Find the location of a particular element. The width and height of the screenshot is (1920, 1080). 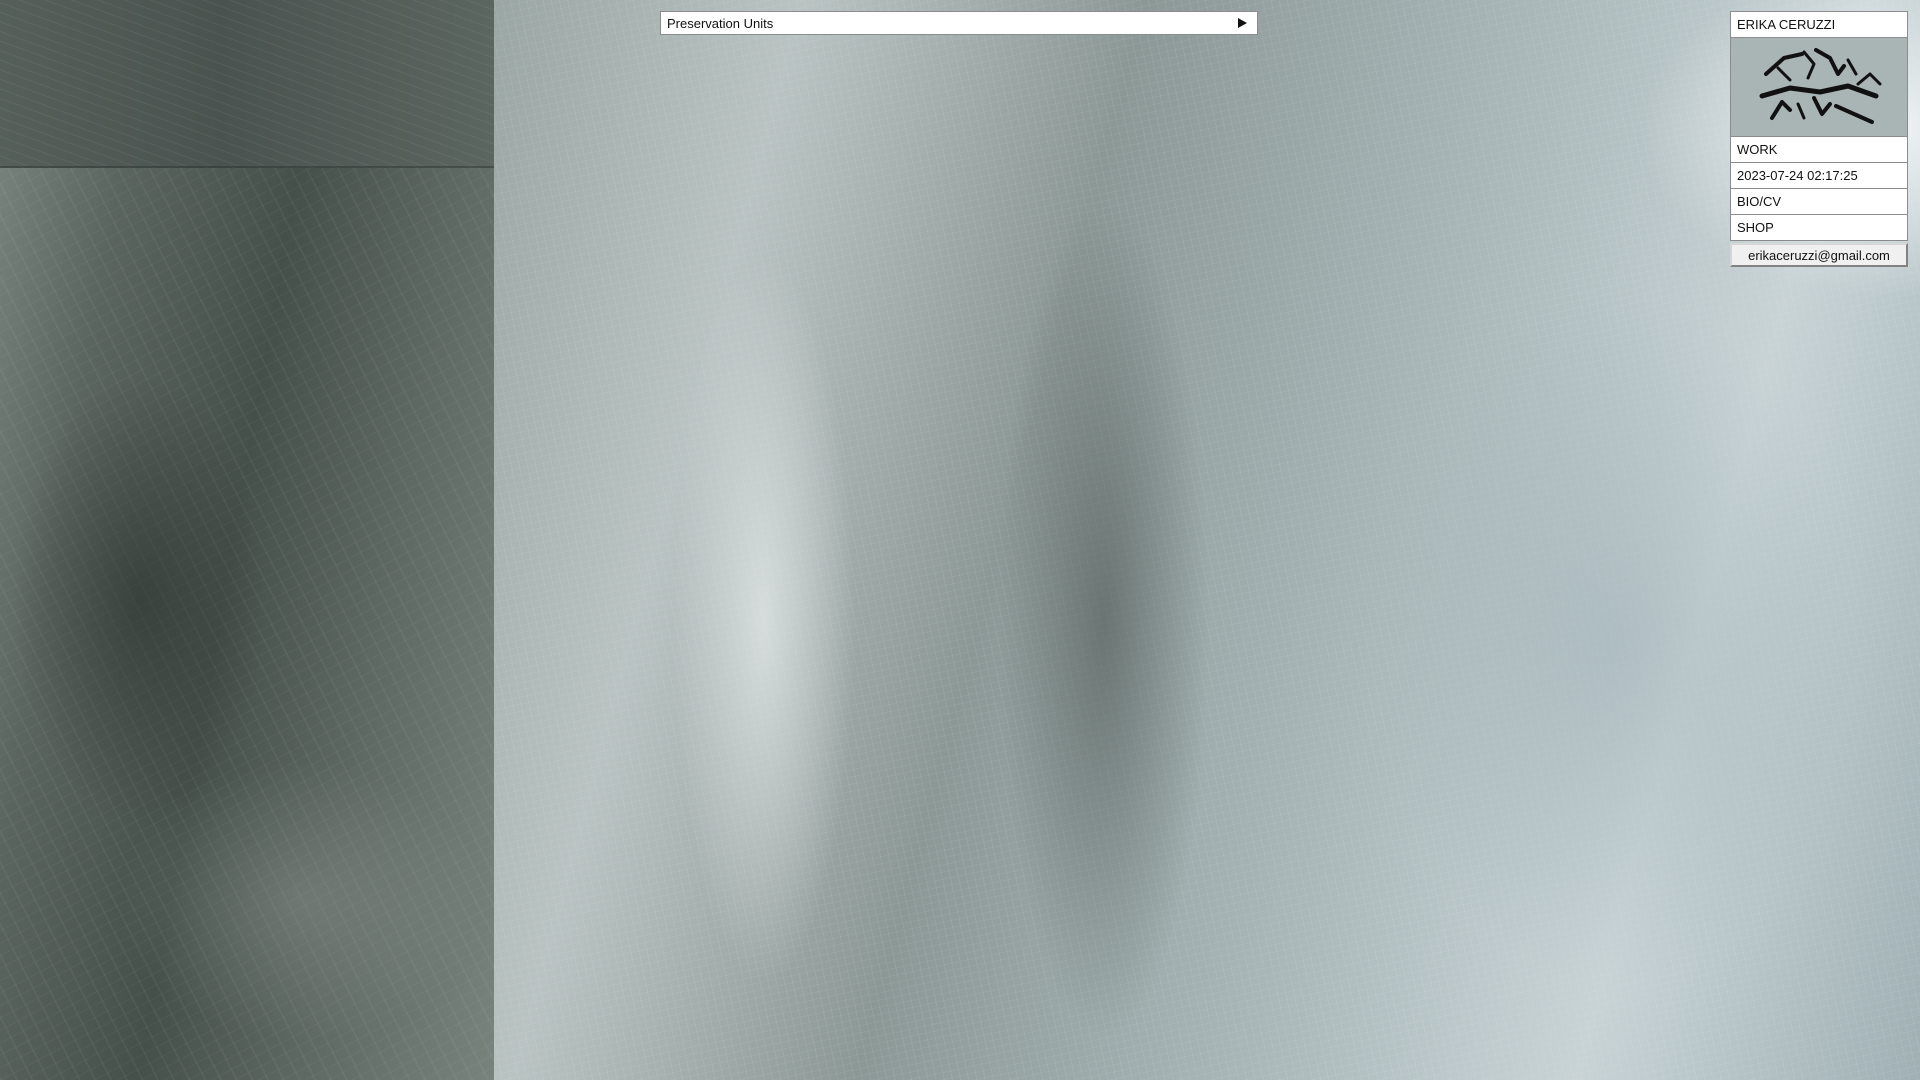

menu-item-bio-cv: BIO/CV is located at coordinates (1819, 201).